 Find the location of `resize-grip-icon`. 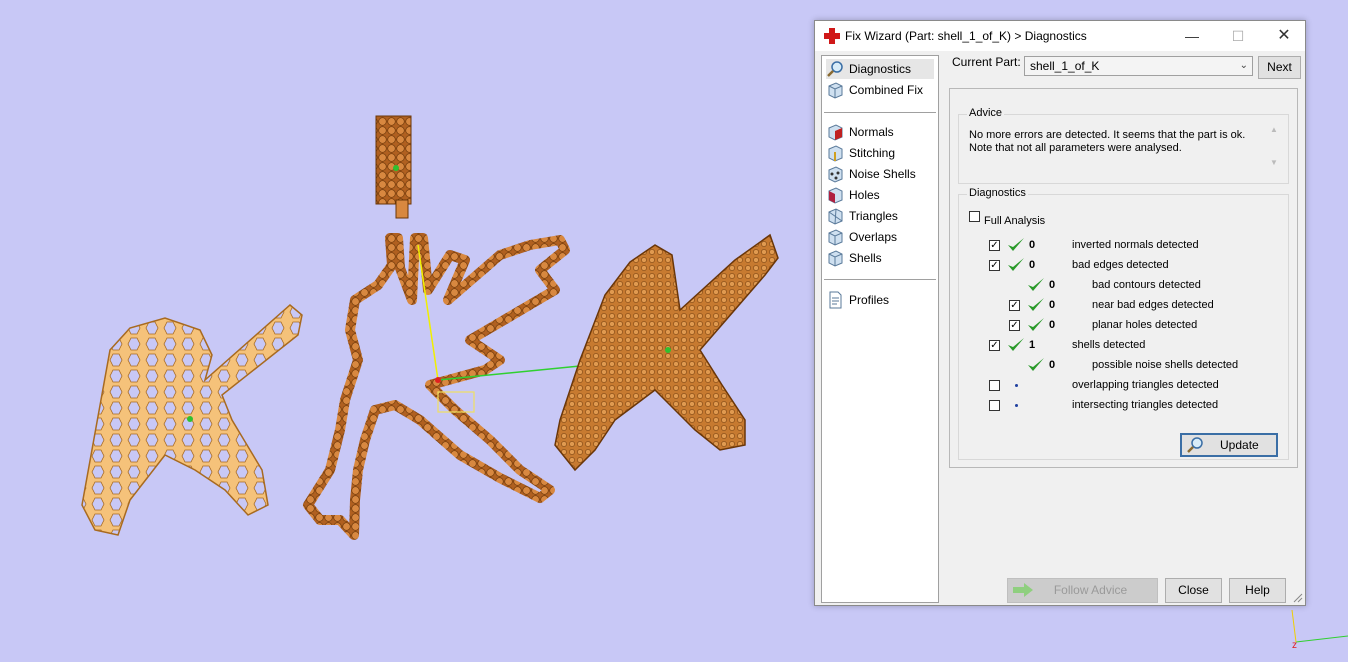

resize-grip-icon is located at coordinates (1298, 598).